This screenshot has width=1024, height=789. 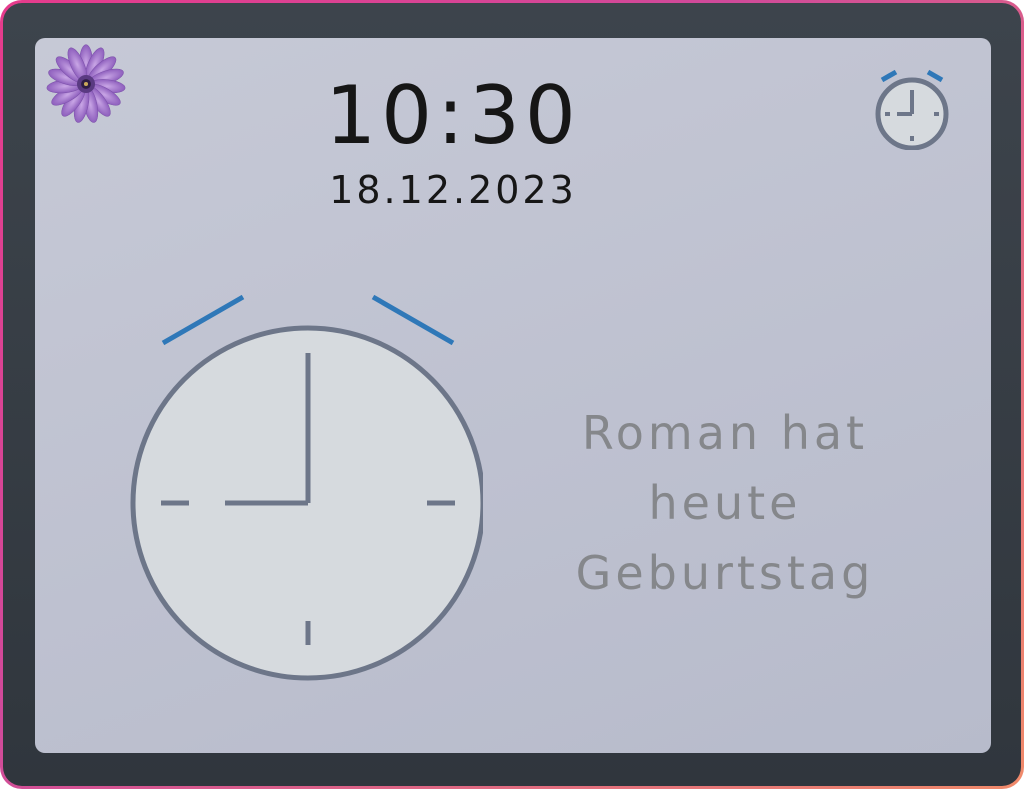 I want to click on message-line-2: heute, so click(x=725, y=503).